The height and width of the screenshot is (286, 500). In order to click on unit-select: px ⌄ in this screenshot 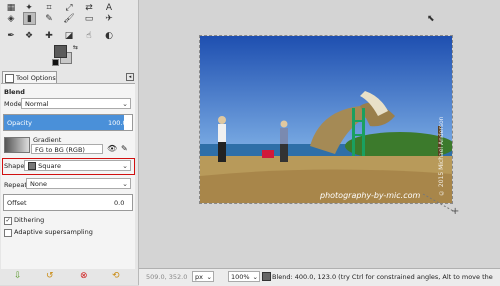, I will do `click(203, 276)`.